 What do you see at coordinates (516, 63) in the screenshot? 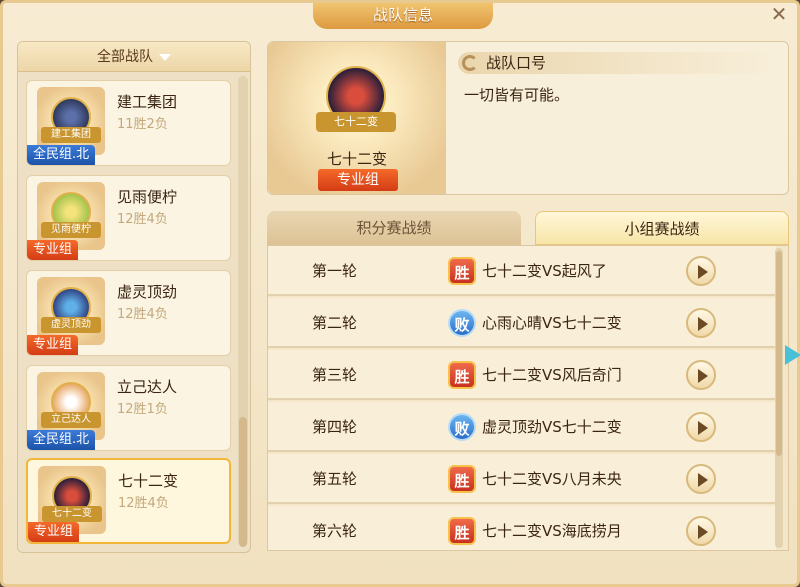
I see `motto-title: 战队口号` at bounding box center [516, 63].